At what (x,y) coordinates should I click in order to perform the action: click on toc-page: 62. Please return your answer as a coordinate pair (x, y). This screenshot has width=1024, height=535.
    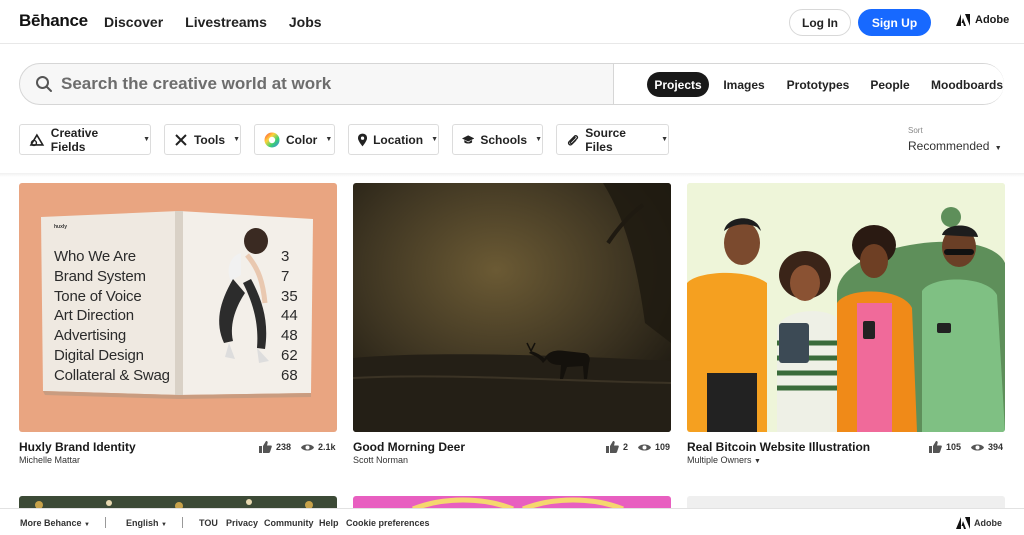
    Looking at the image, I should click on (289, 355).